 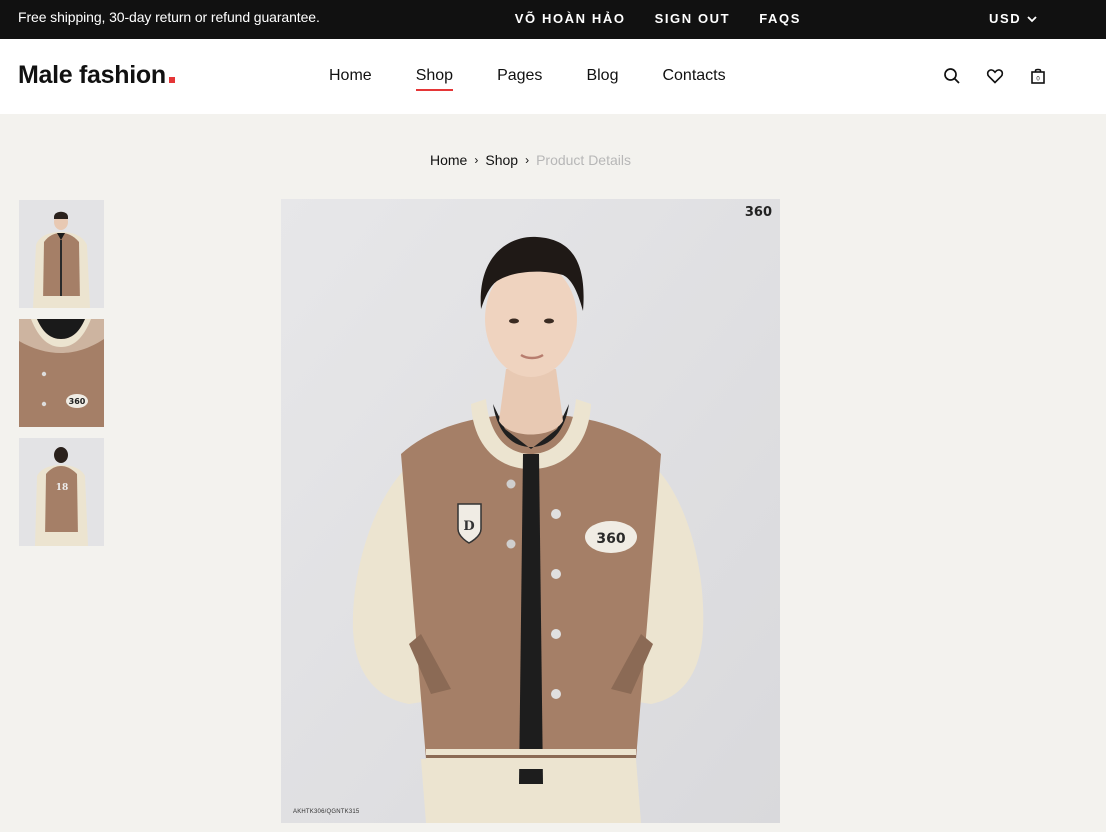 I want to click on currency-label: USD, so click(x=1005, y=18).